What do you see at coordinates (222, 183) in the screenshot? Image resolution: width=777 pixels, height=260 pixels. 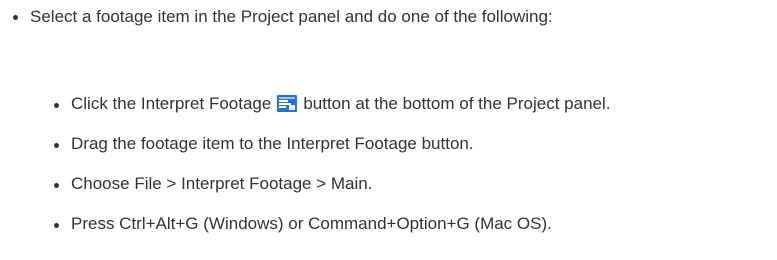 I see `step-text: Choose File > Interpret Footage > Main.` at bounding box center [222, 183].